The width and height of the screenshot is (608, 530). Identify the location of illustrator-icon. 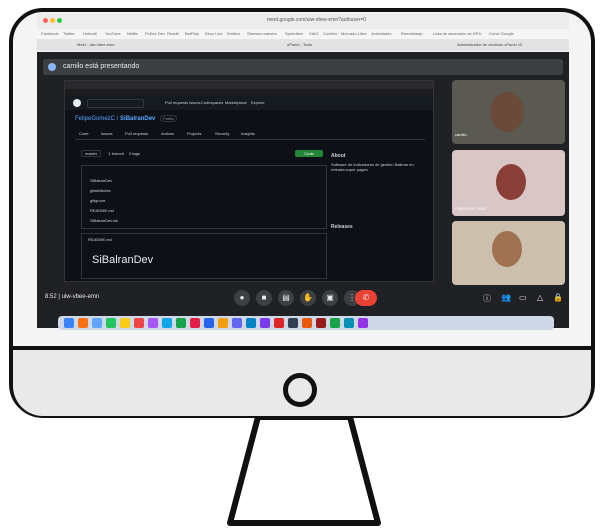
(307, 323).